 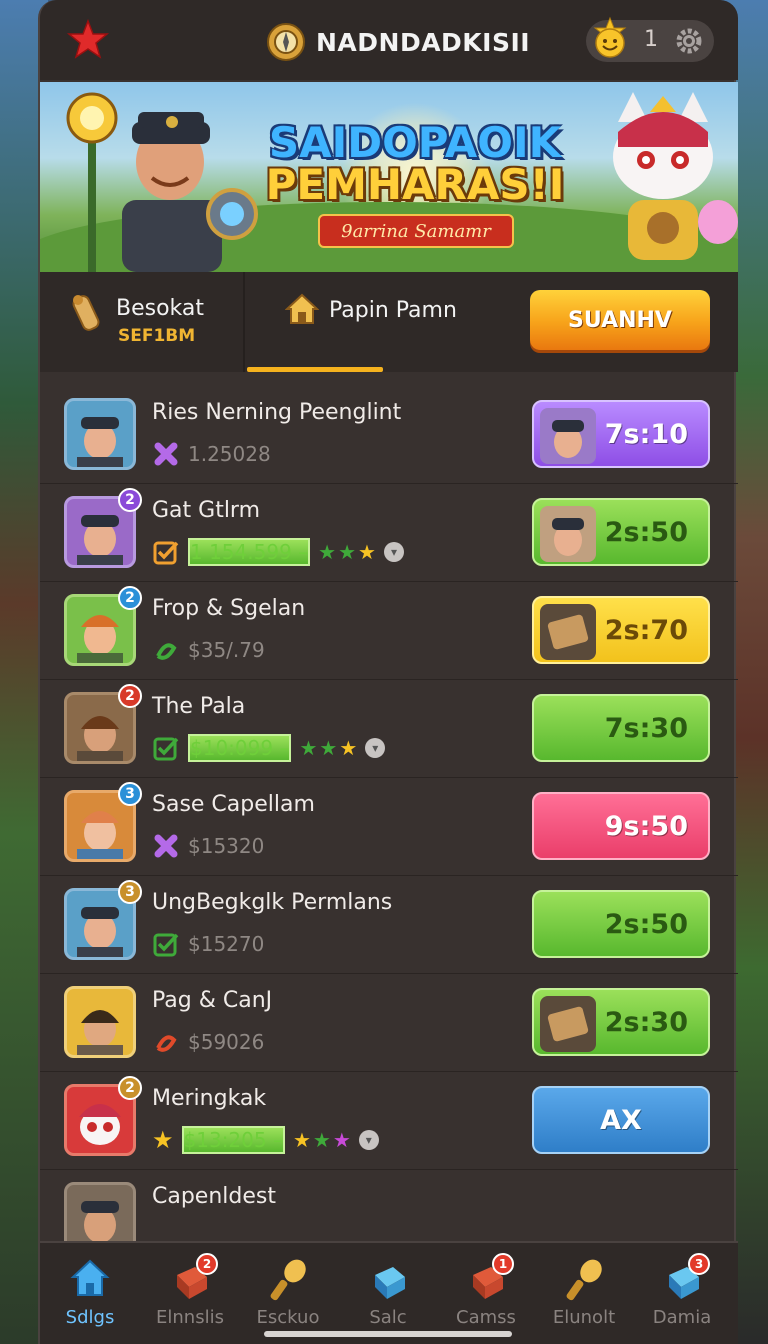 I want to click on list-item: Ries Nerning Peenglint 1.25028 7s:10, so click(x=389, y=435).